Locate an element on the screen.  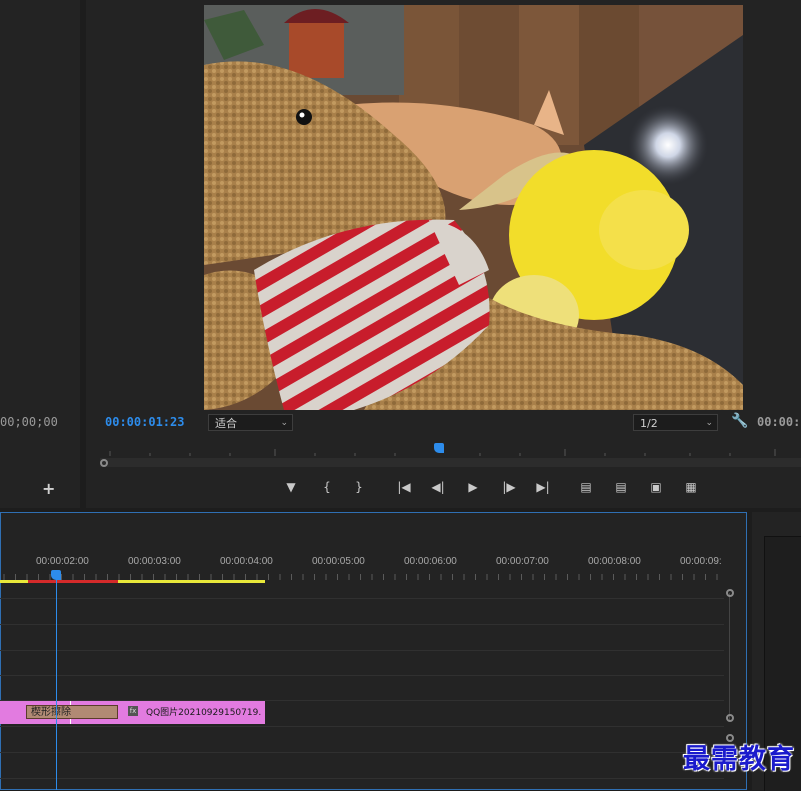
monitor-ruler-ticks is located at coordinates (442, 452).